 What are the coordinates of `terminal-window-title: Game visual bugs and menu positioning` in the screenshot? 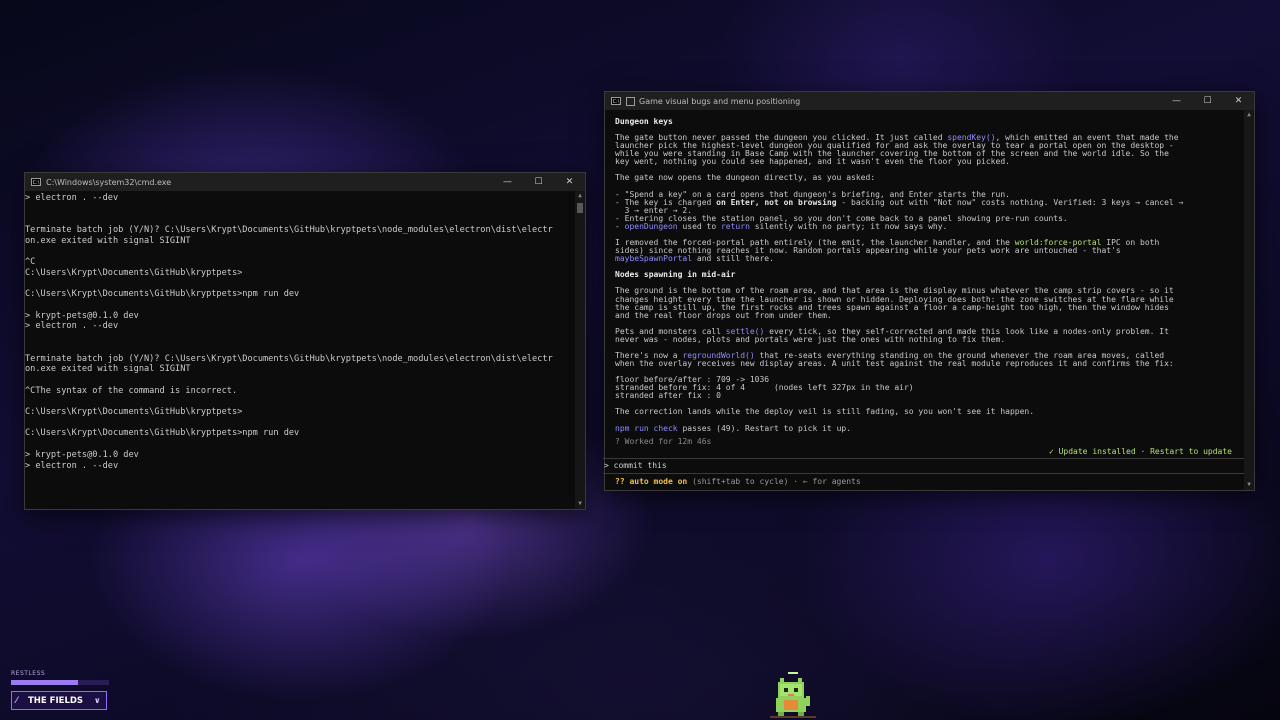 It's located at (720, 101).